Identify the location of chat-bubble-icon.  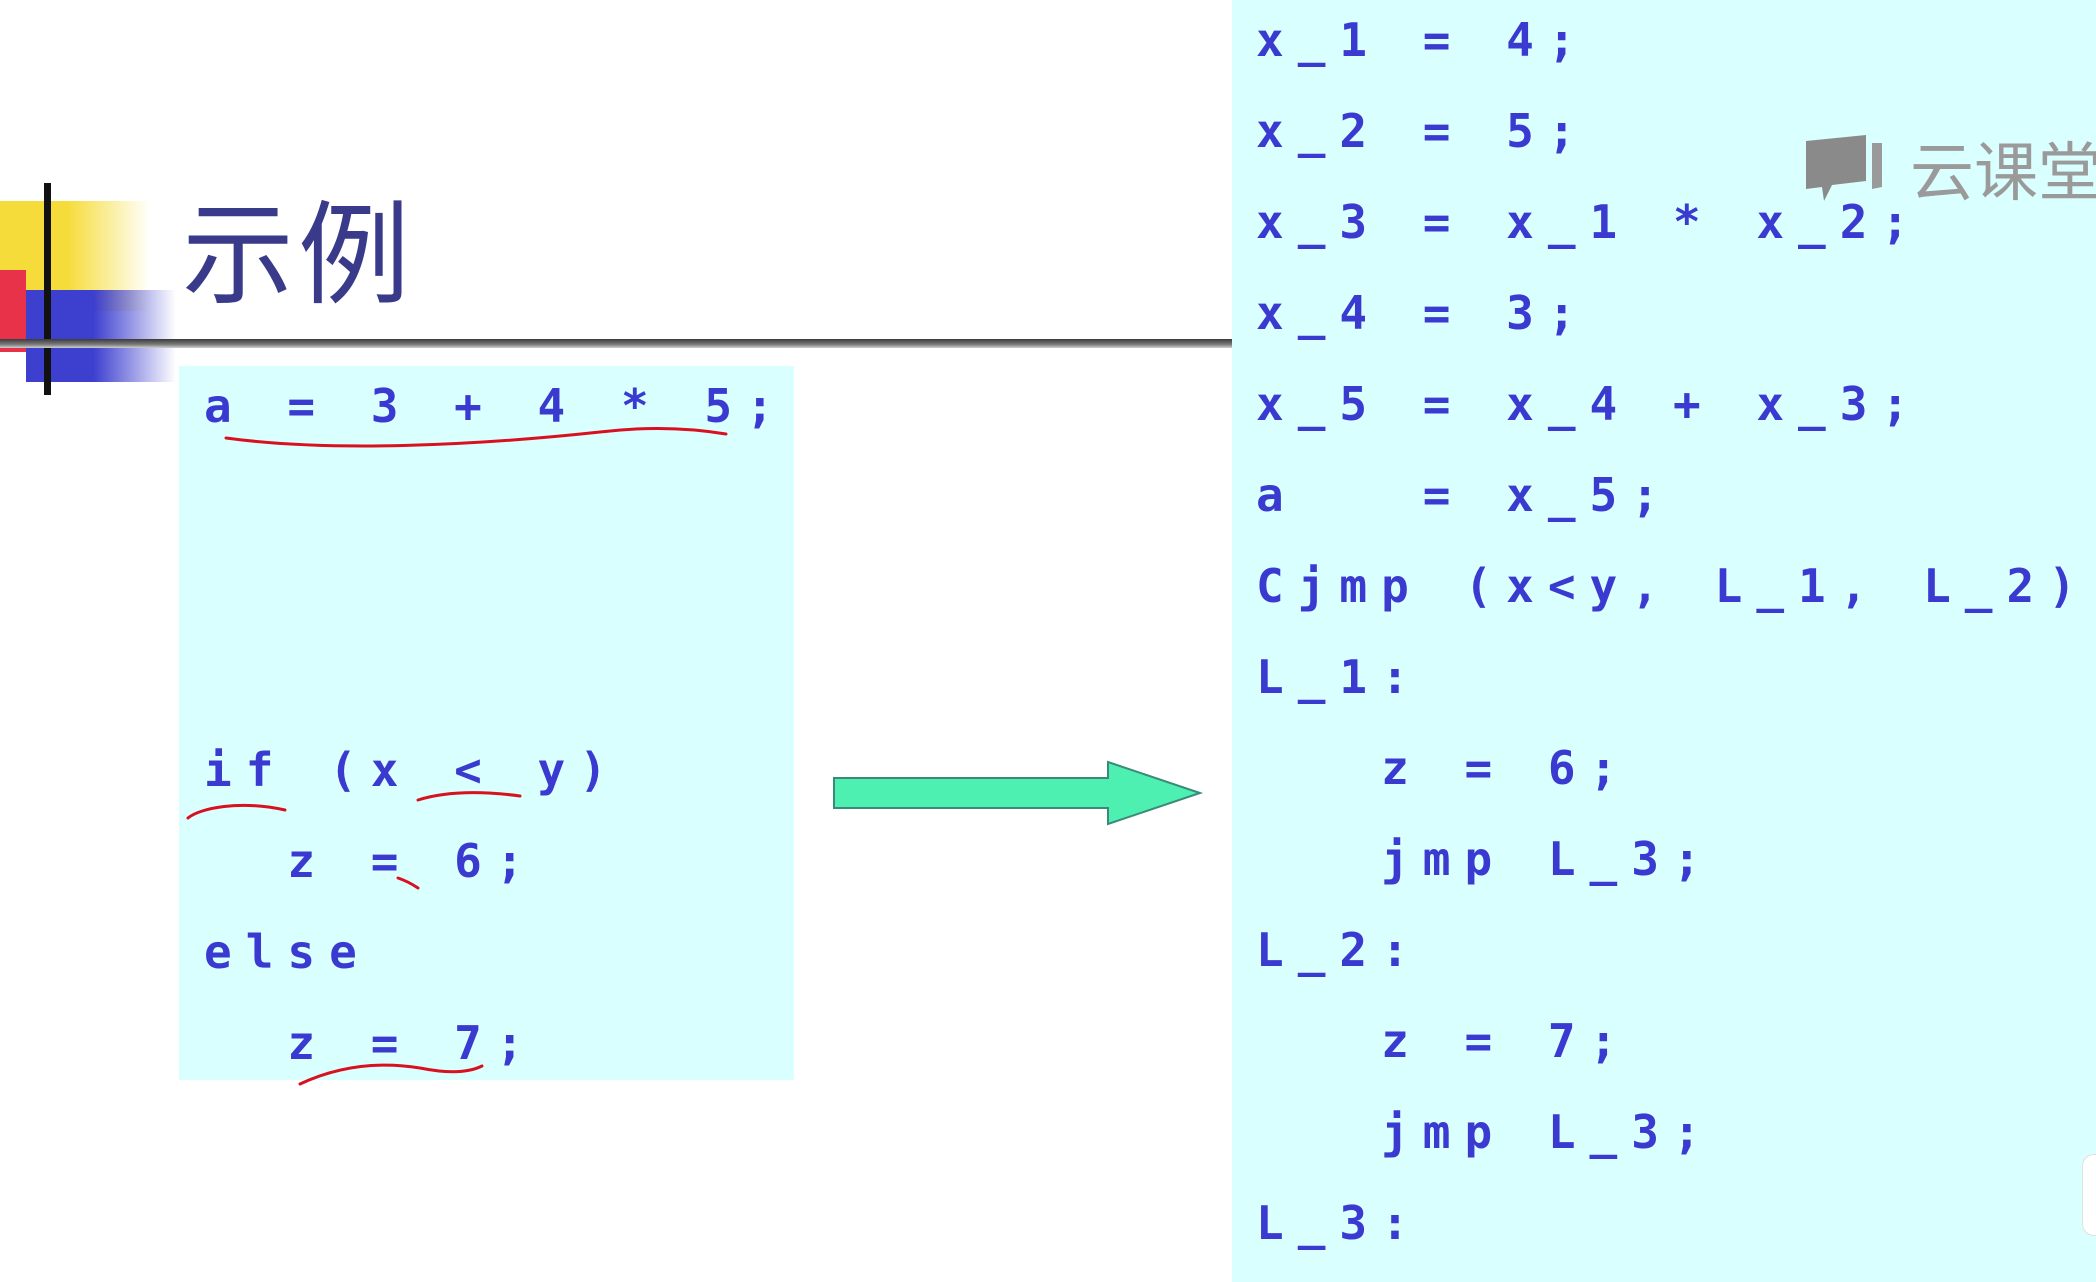
(1844, 168).